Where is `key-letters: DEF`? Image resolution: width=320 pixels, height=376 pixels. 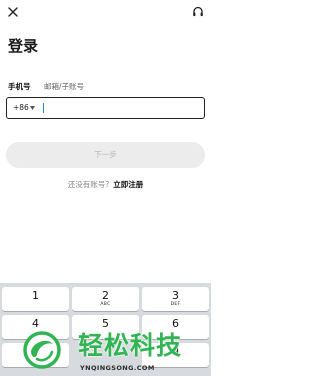
key-letters: DEF is located at coordinates (175, 304).